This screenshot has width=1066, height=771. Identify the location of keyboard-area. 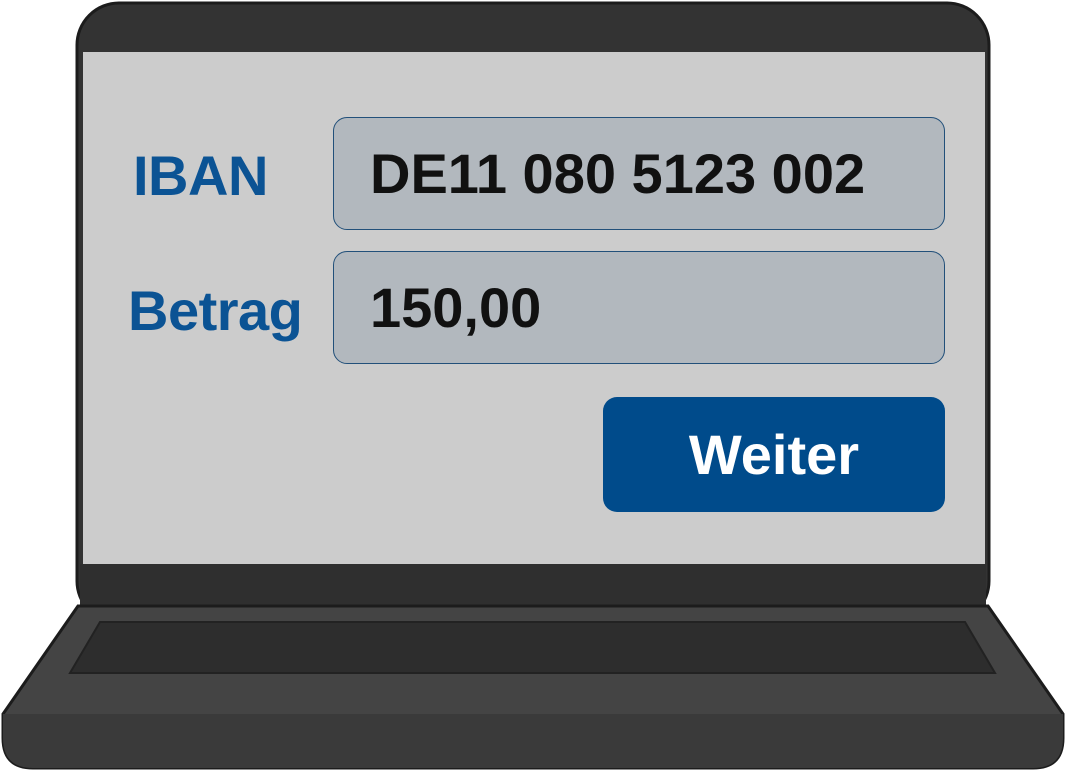
(532, 647).